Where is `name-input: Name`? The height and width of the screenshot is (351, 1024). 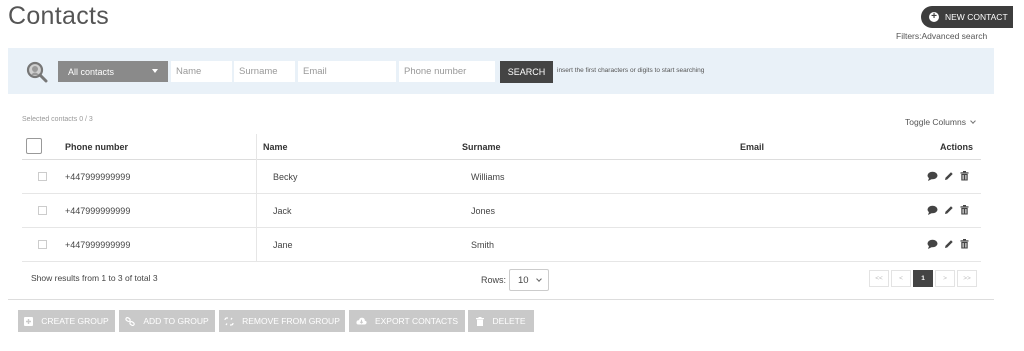
name-input: Name is located at coordinates (201, 71).